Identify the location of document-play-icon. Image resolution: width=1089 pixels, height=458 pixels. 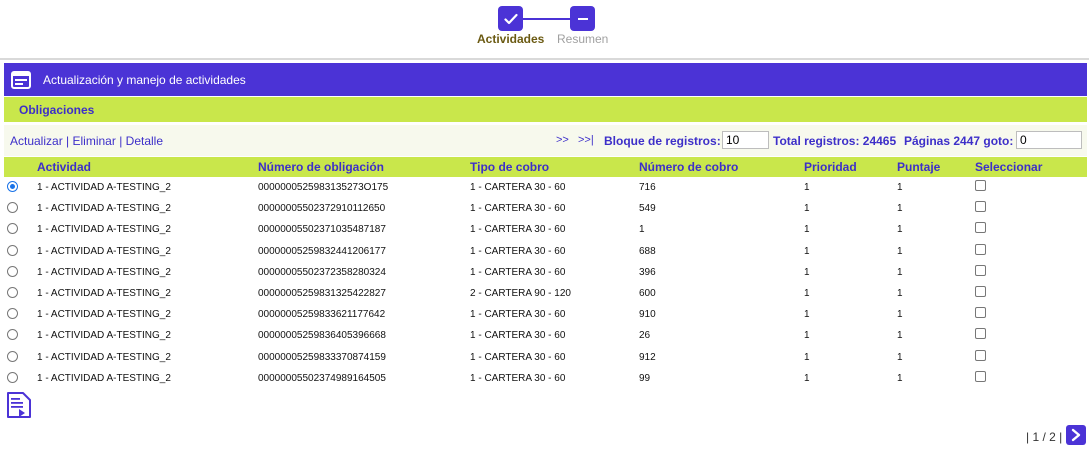
(19, 405).